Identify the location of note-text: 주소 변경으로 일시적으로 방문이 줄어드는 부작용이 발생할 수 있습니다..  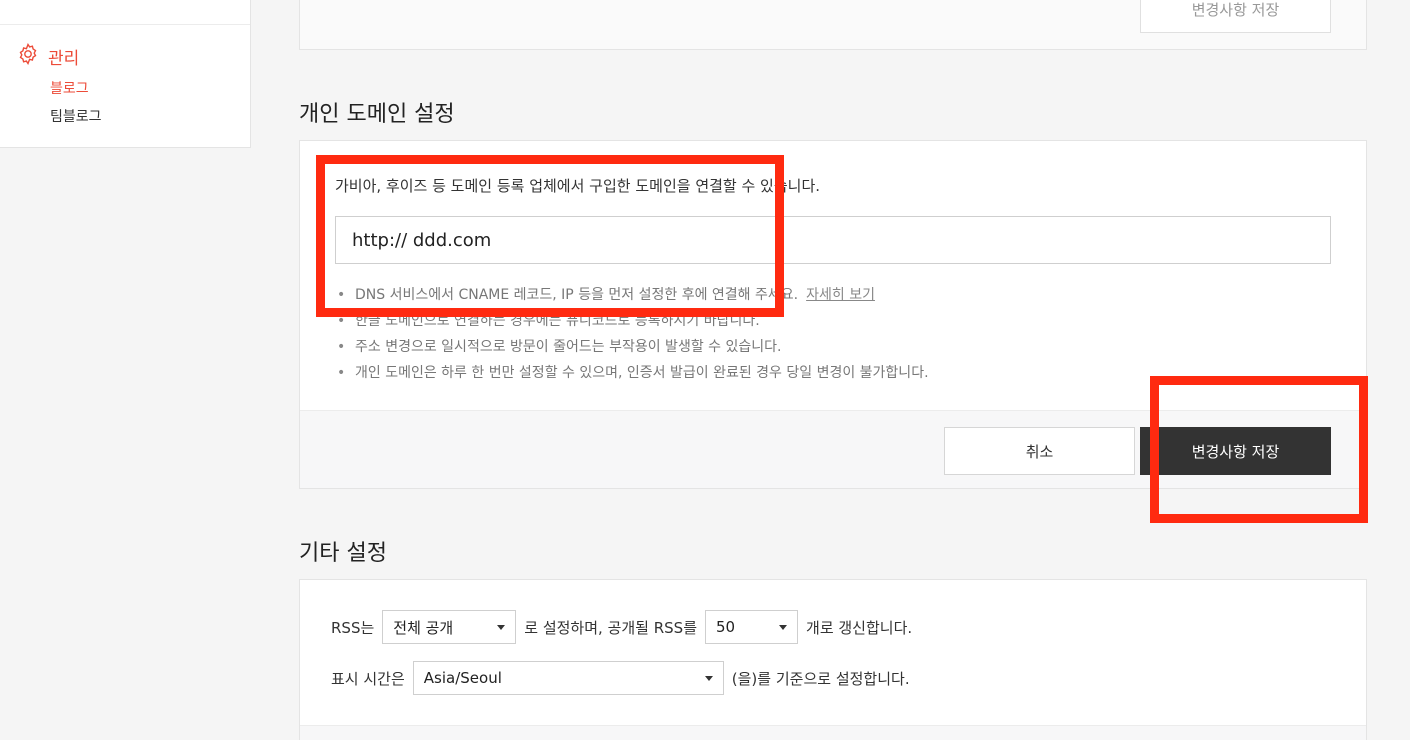
(568, 347).